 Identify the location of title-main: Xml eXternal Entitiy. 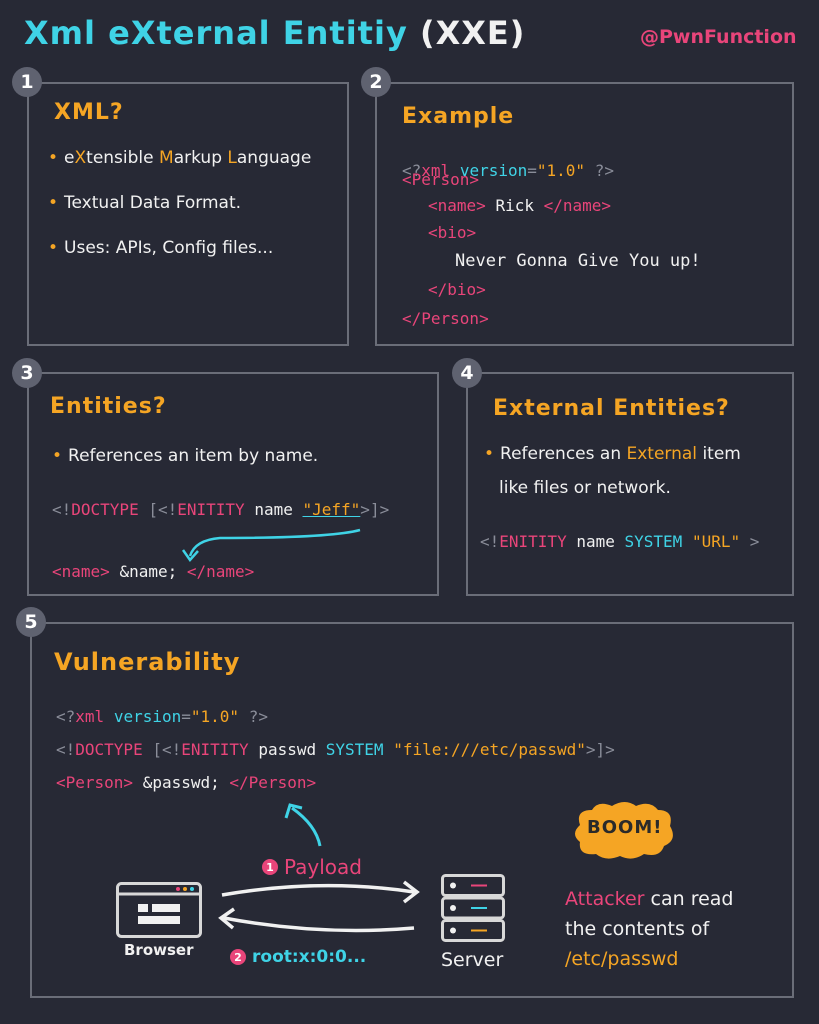
(216, 33).